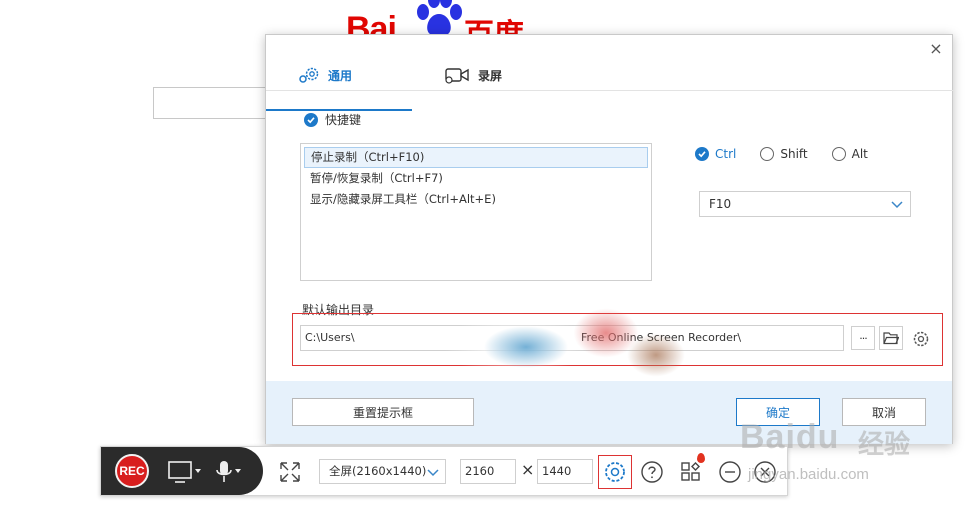 This screenshot has height=509, width=966. Describe the element at coordinates (132, 471) in the screenshot. I see `rec-button: REC` at that location.